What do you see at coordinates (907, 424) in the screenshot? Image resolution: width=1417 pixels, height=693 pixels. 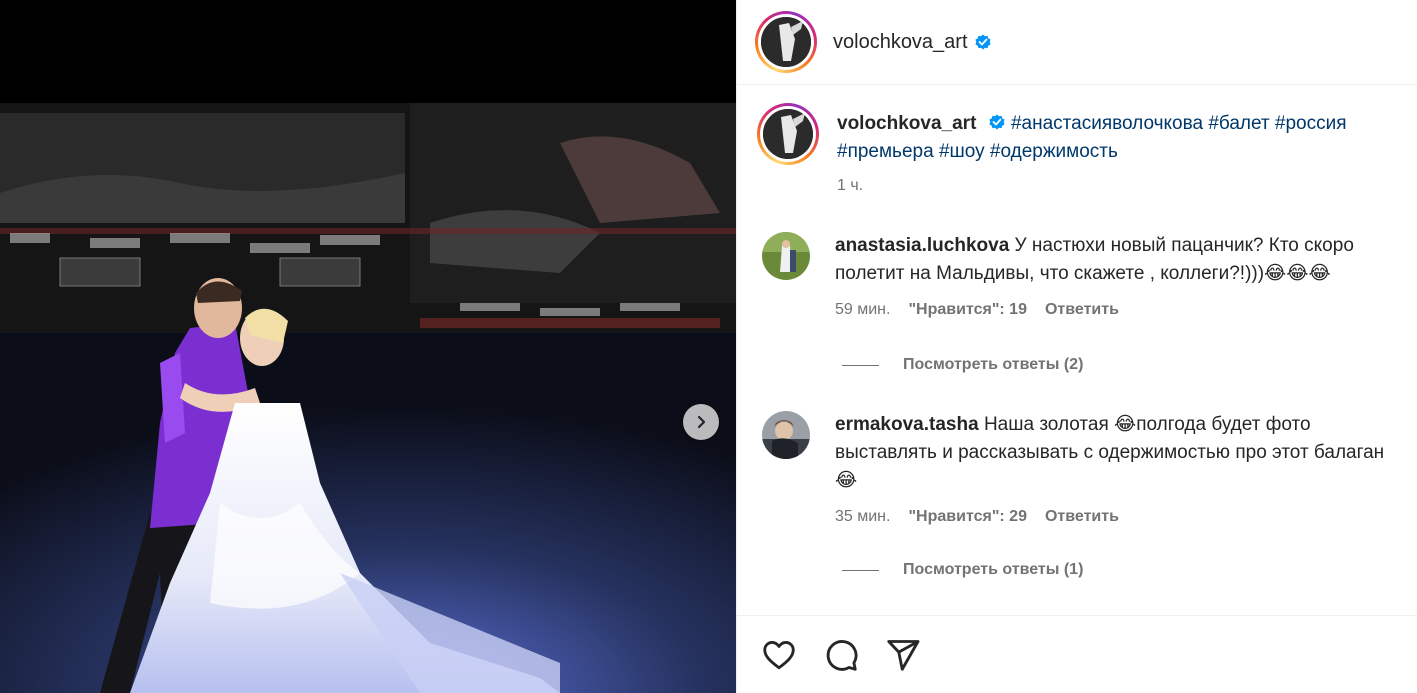 I see `comment-username: ermakova.tasha` at bounding box center [907, 424].